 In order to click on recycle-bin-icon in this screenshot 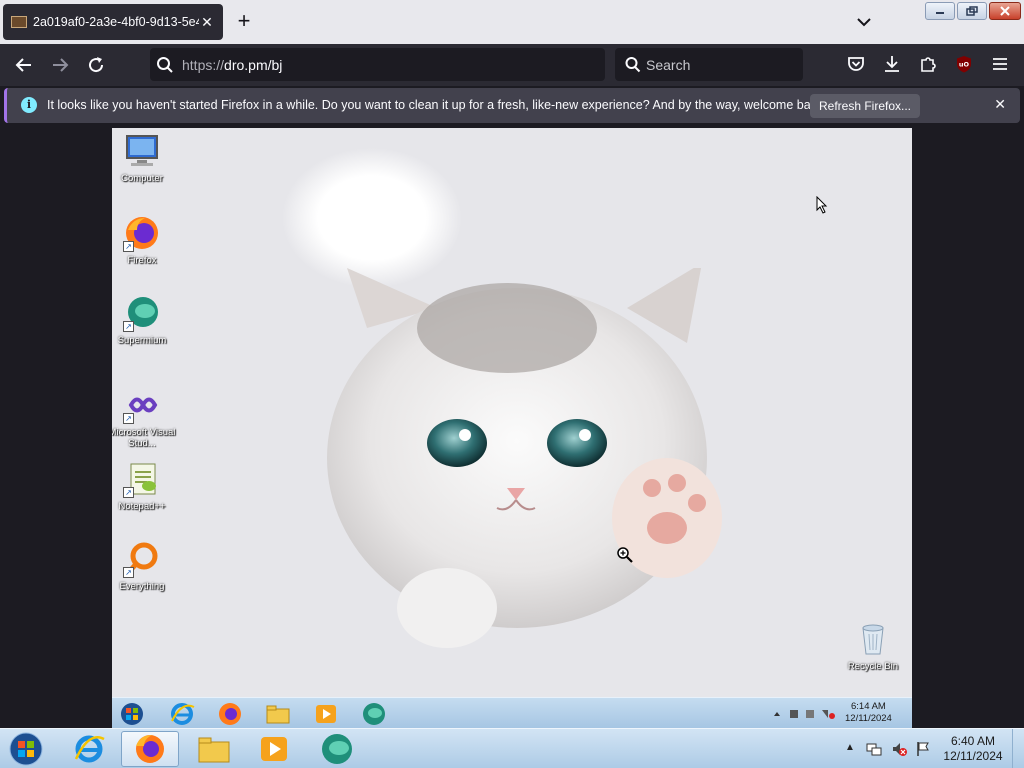, I will do `click(873, 639)`.